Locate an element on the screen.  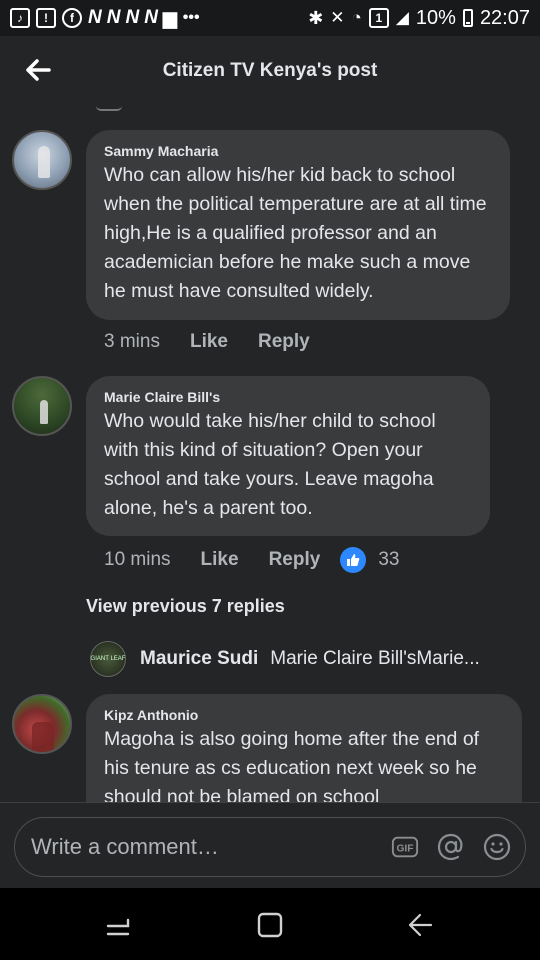
back-nav-icon is located at coordinates (420, 925).